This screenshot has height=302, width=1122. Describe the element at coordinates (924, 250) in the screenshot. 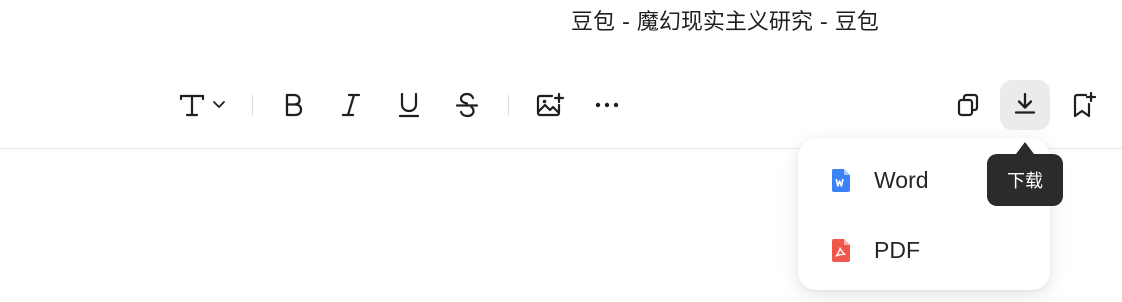

I see `download-pdf-option: PDF` at that location.